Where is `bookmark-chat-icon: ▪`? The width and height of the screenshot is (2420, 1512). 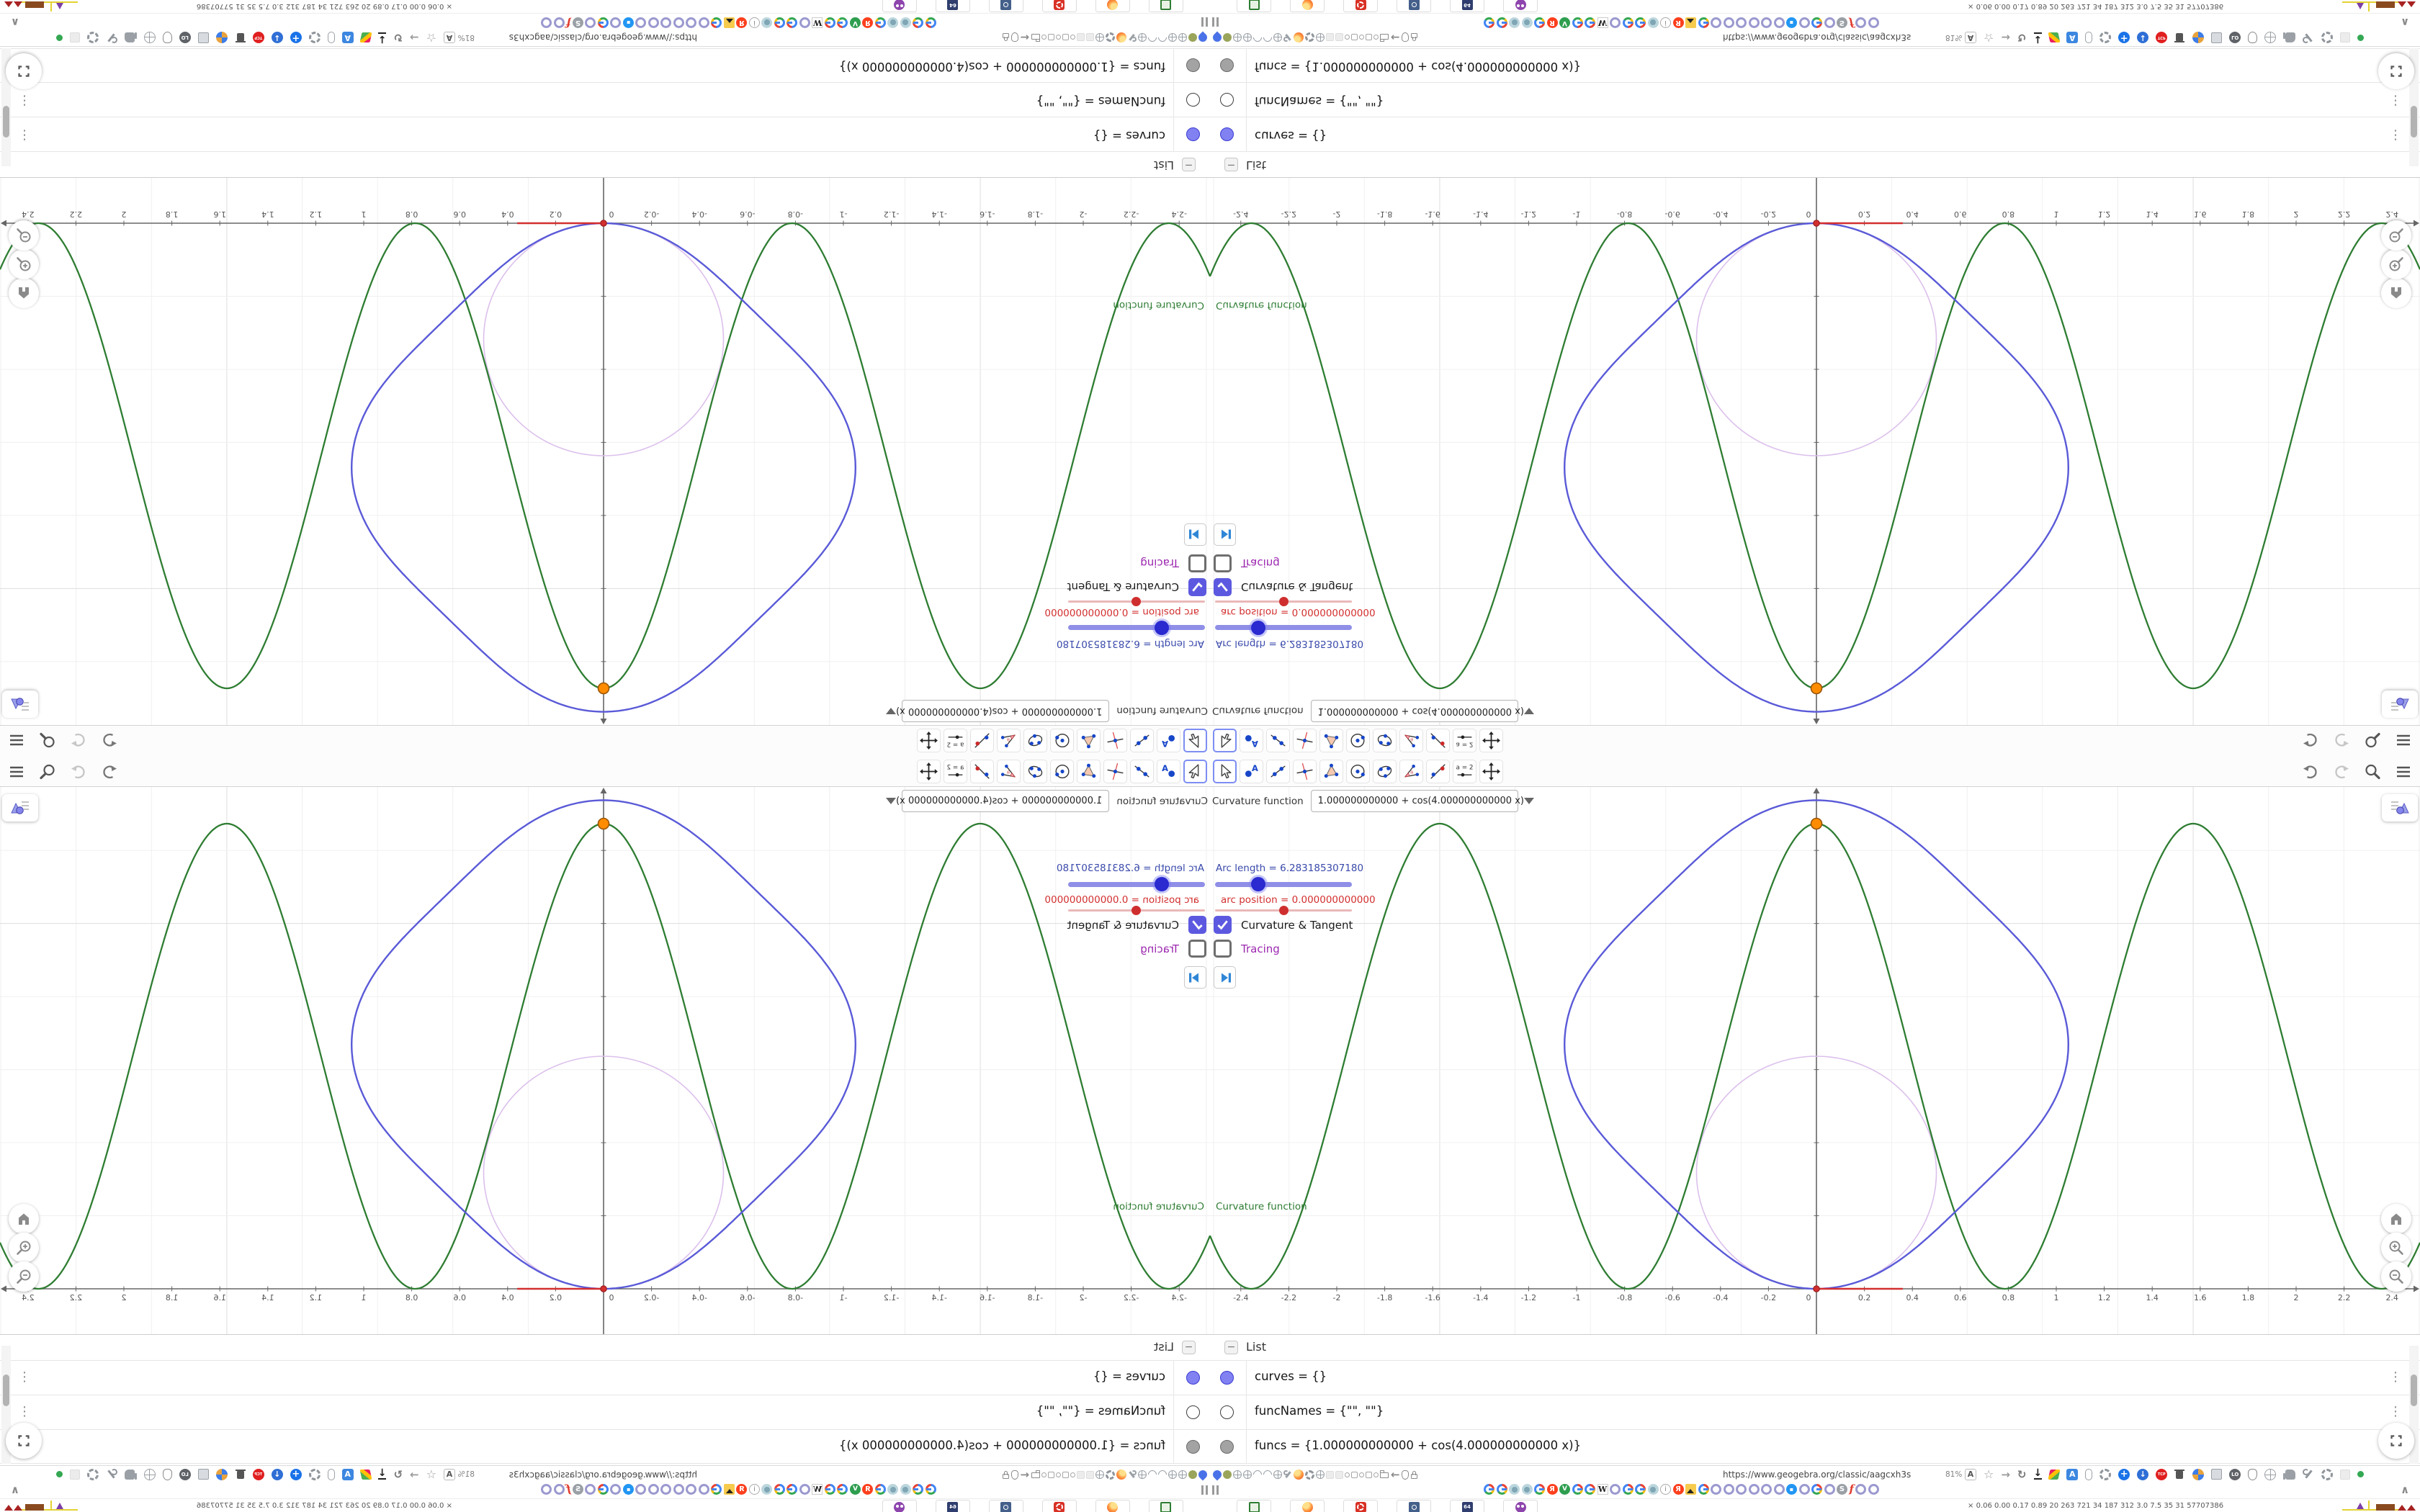 bookmark-chat-icon: ▪ is located at coordinates (628, 1489).